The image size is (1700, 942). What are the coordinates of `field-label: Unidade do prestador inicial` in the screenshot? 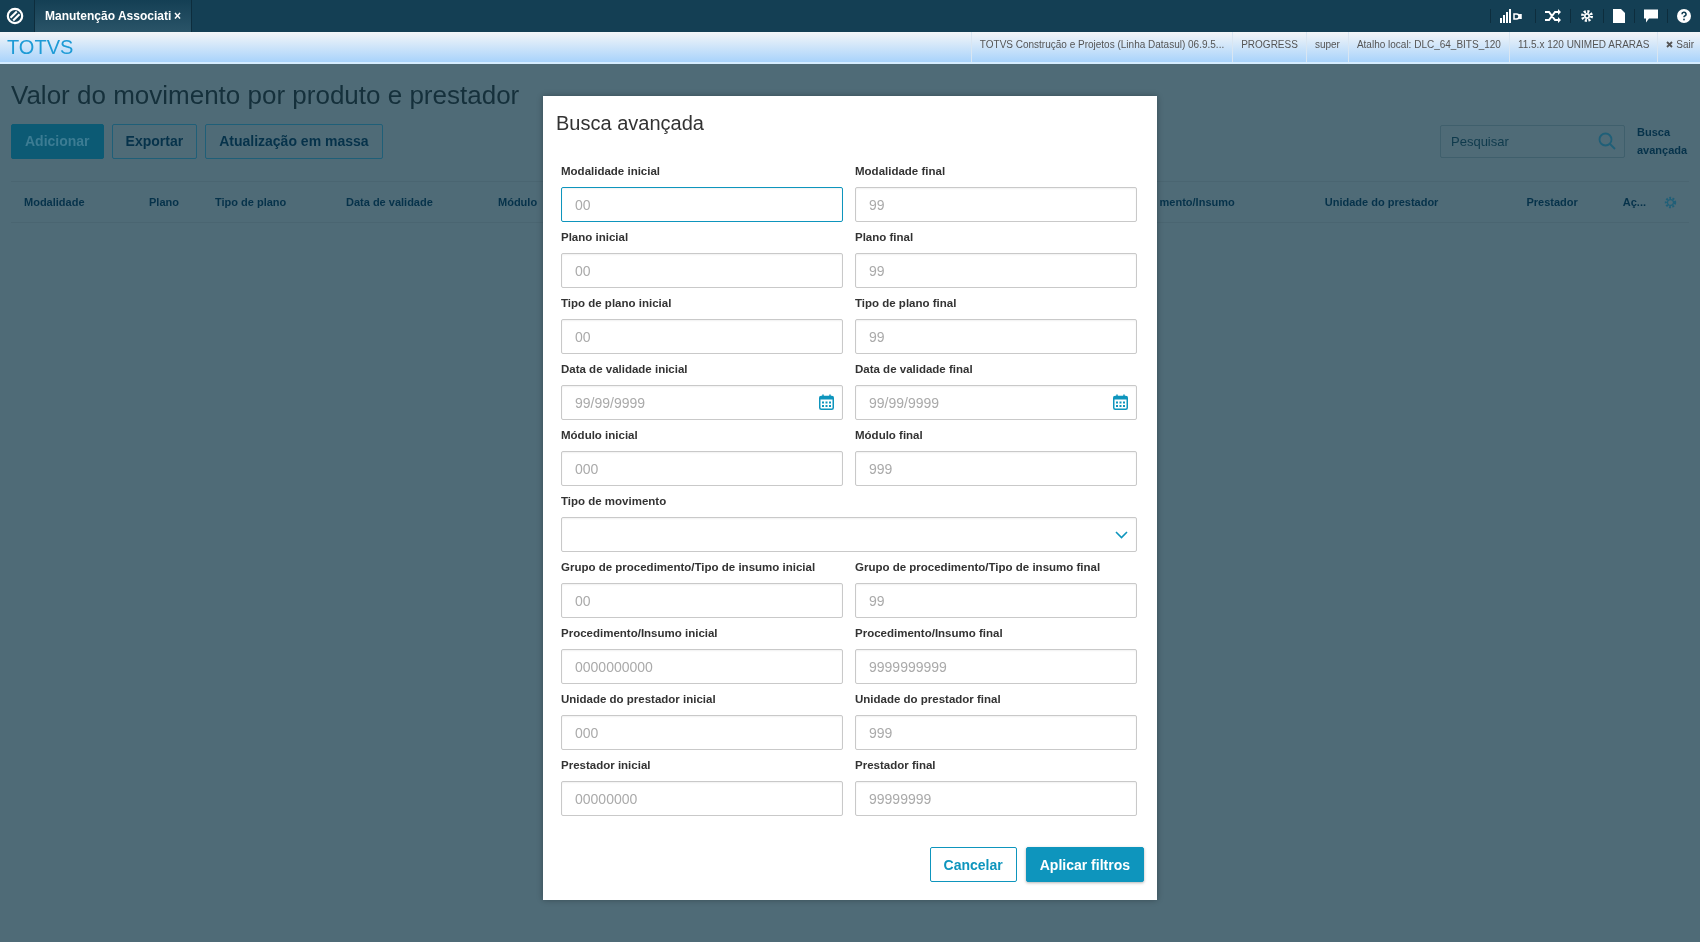 It's located at (639, 699).